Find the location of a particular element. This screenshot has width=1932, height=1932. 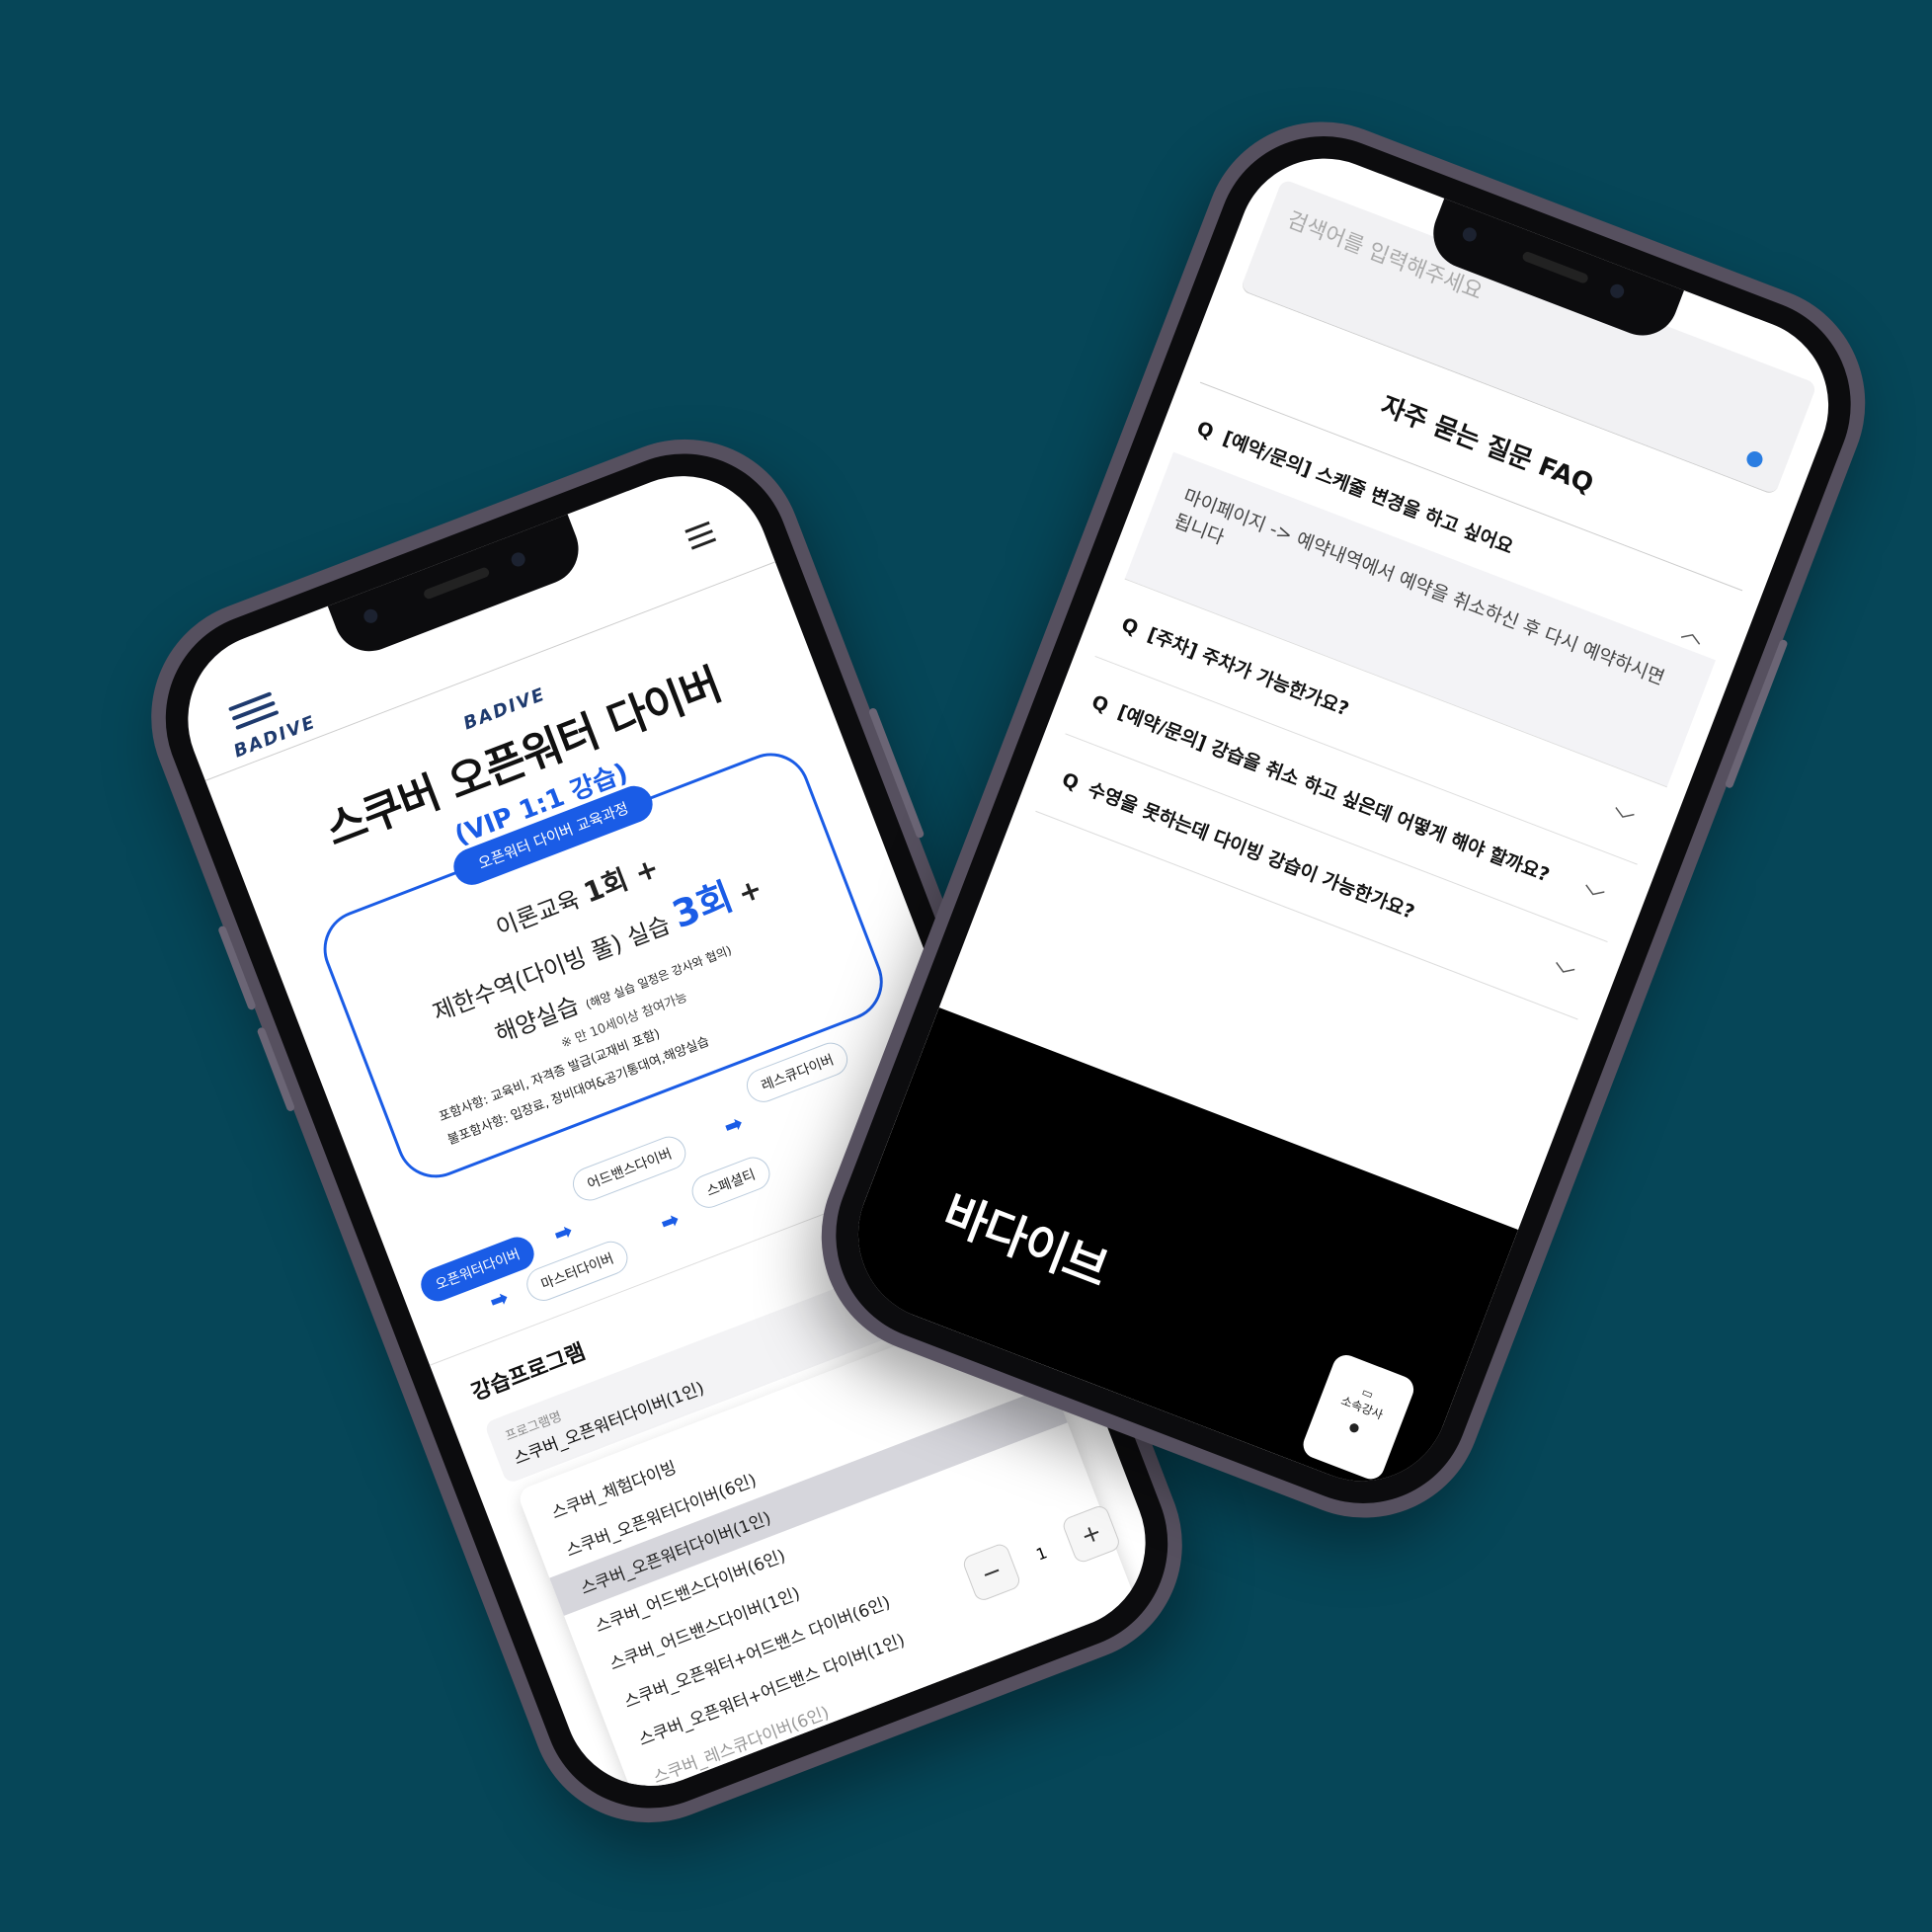

search-icon is located at coordinates (1754, 459).